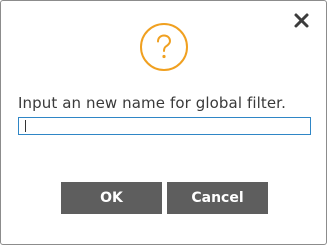 This screenshot has height=245, width=327. What do you see at coordinates (152, 103) in the screenshot?
I see `prompt-text: Input an new name for global filter.` at bounding box center [152, 103].